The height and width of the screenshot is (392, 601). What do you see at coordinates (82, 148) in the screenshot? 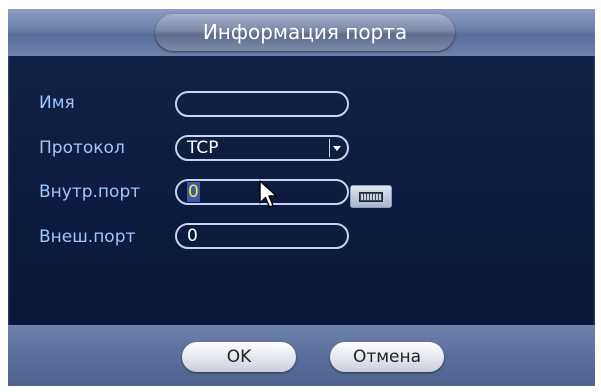
I see `protocol-label: Протокол` at bounding box center [82, 148].